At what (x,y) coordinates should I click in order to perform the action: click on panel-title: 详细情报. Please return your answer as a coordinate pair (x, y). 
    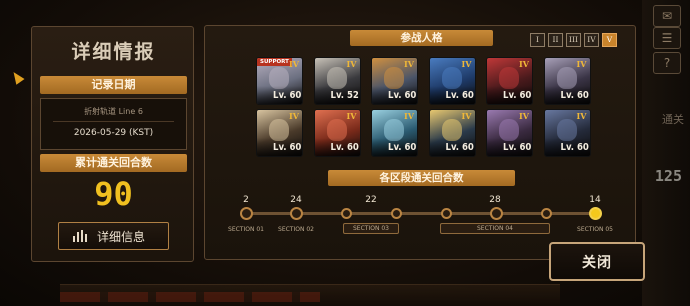
    Looking at the image, I should click on (113, 52).